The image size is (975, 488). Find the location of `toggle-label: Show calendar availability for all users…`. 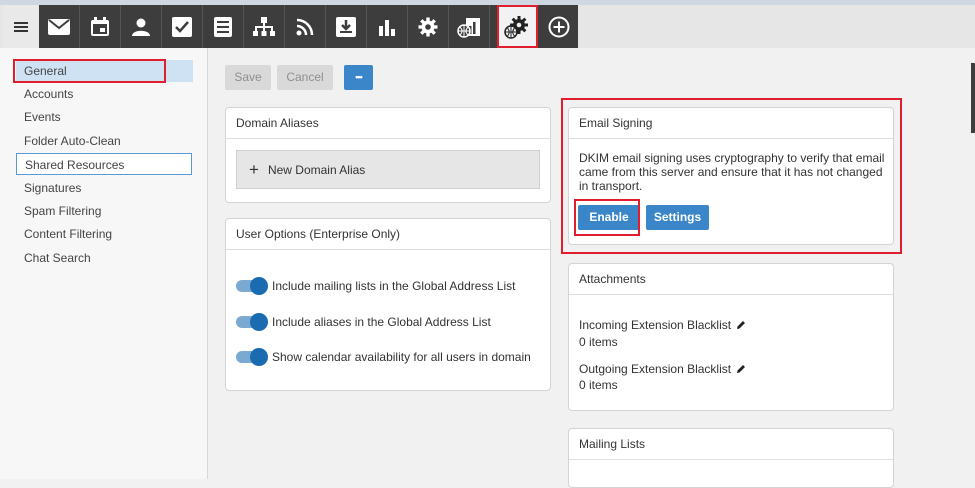

toggle-label: Show calendar availability for all users… is located at coordinates (401, 357).